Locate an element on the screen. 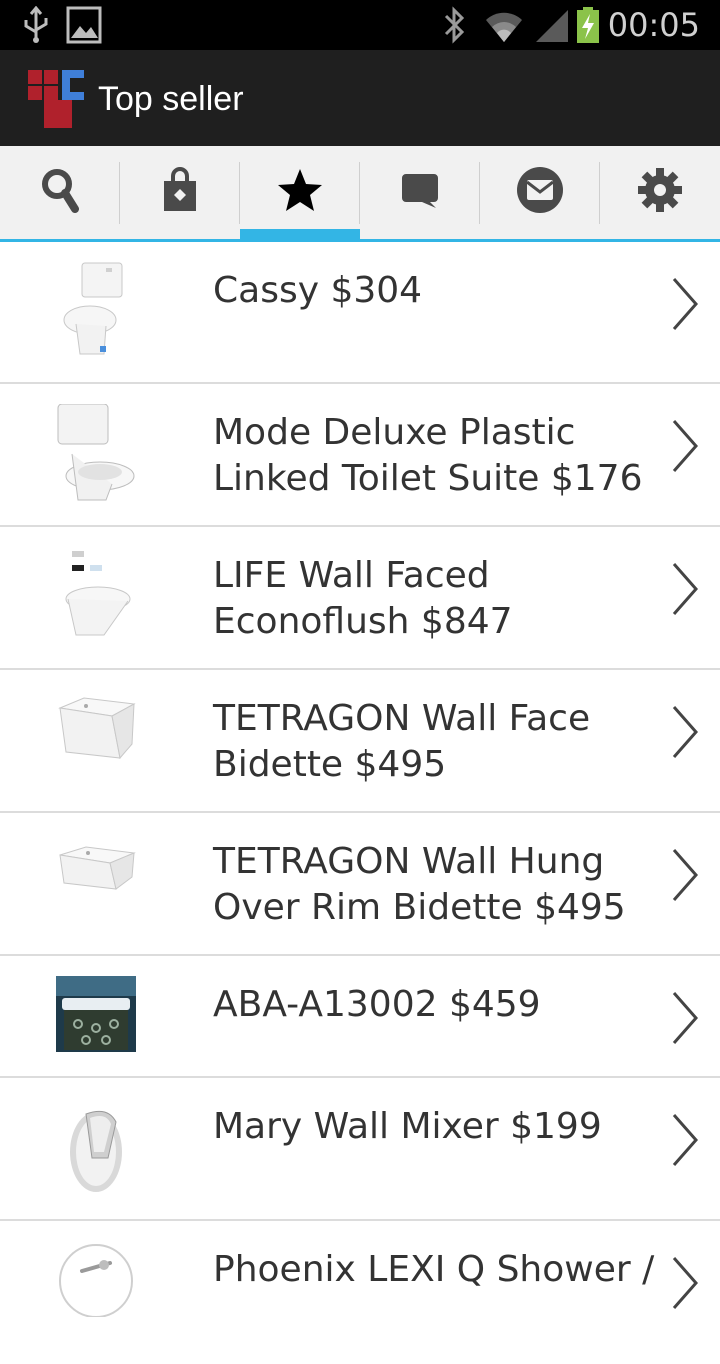 This screenshot has height=1364, width=720. usb-icon is located at coordinates (36, 27).